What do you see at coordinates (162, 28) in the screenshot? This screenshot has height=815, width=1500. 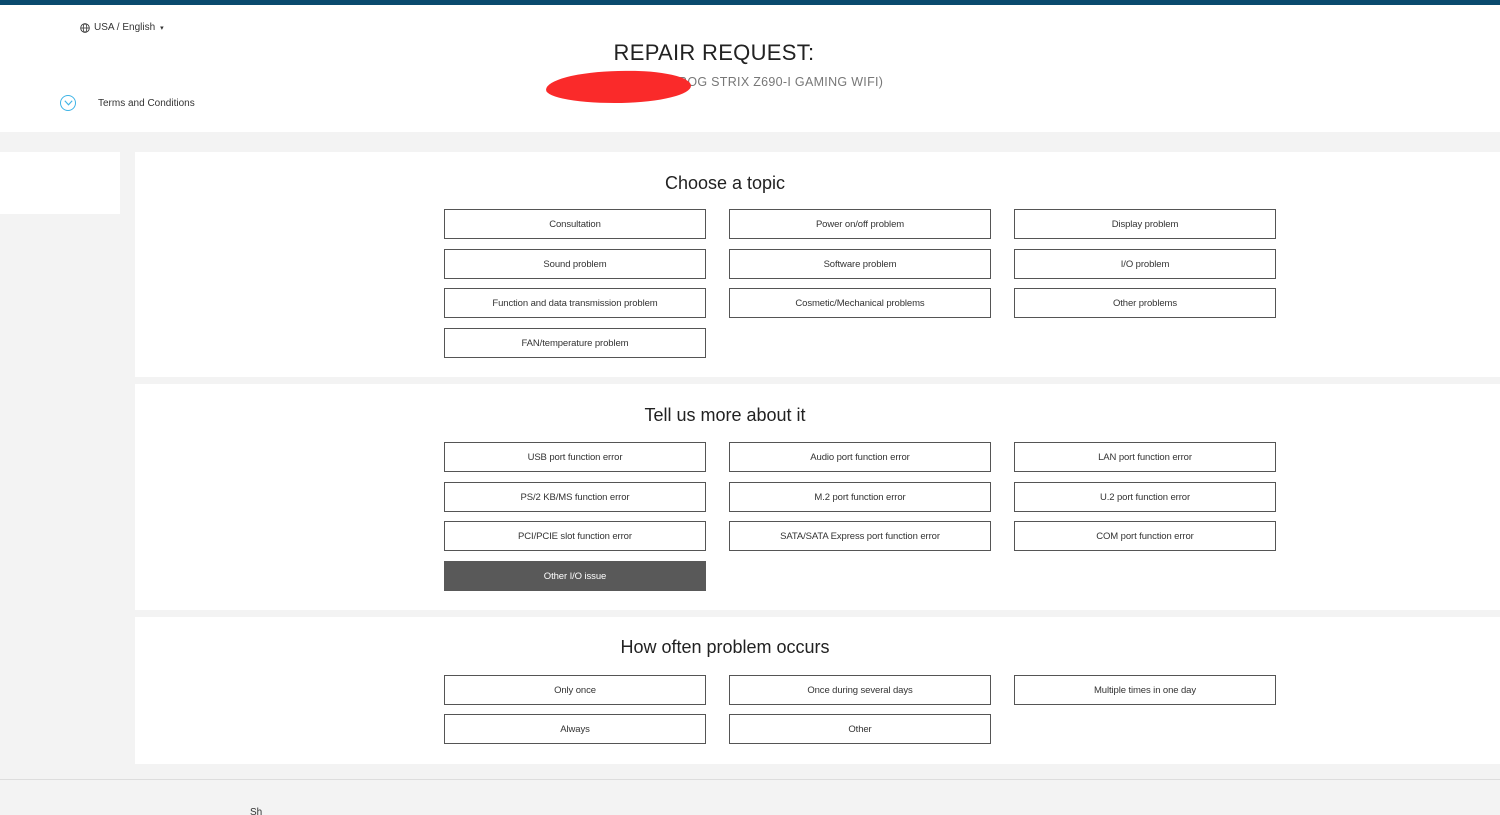 I see `caret-down-icon: ▾` at bounding box center [162, 28].